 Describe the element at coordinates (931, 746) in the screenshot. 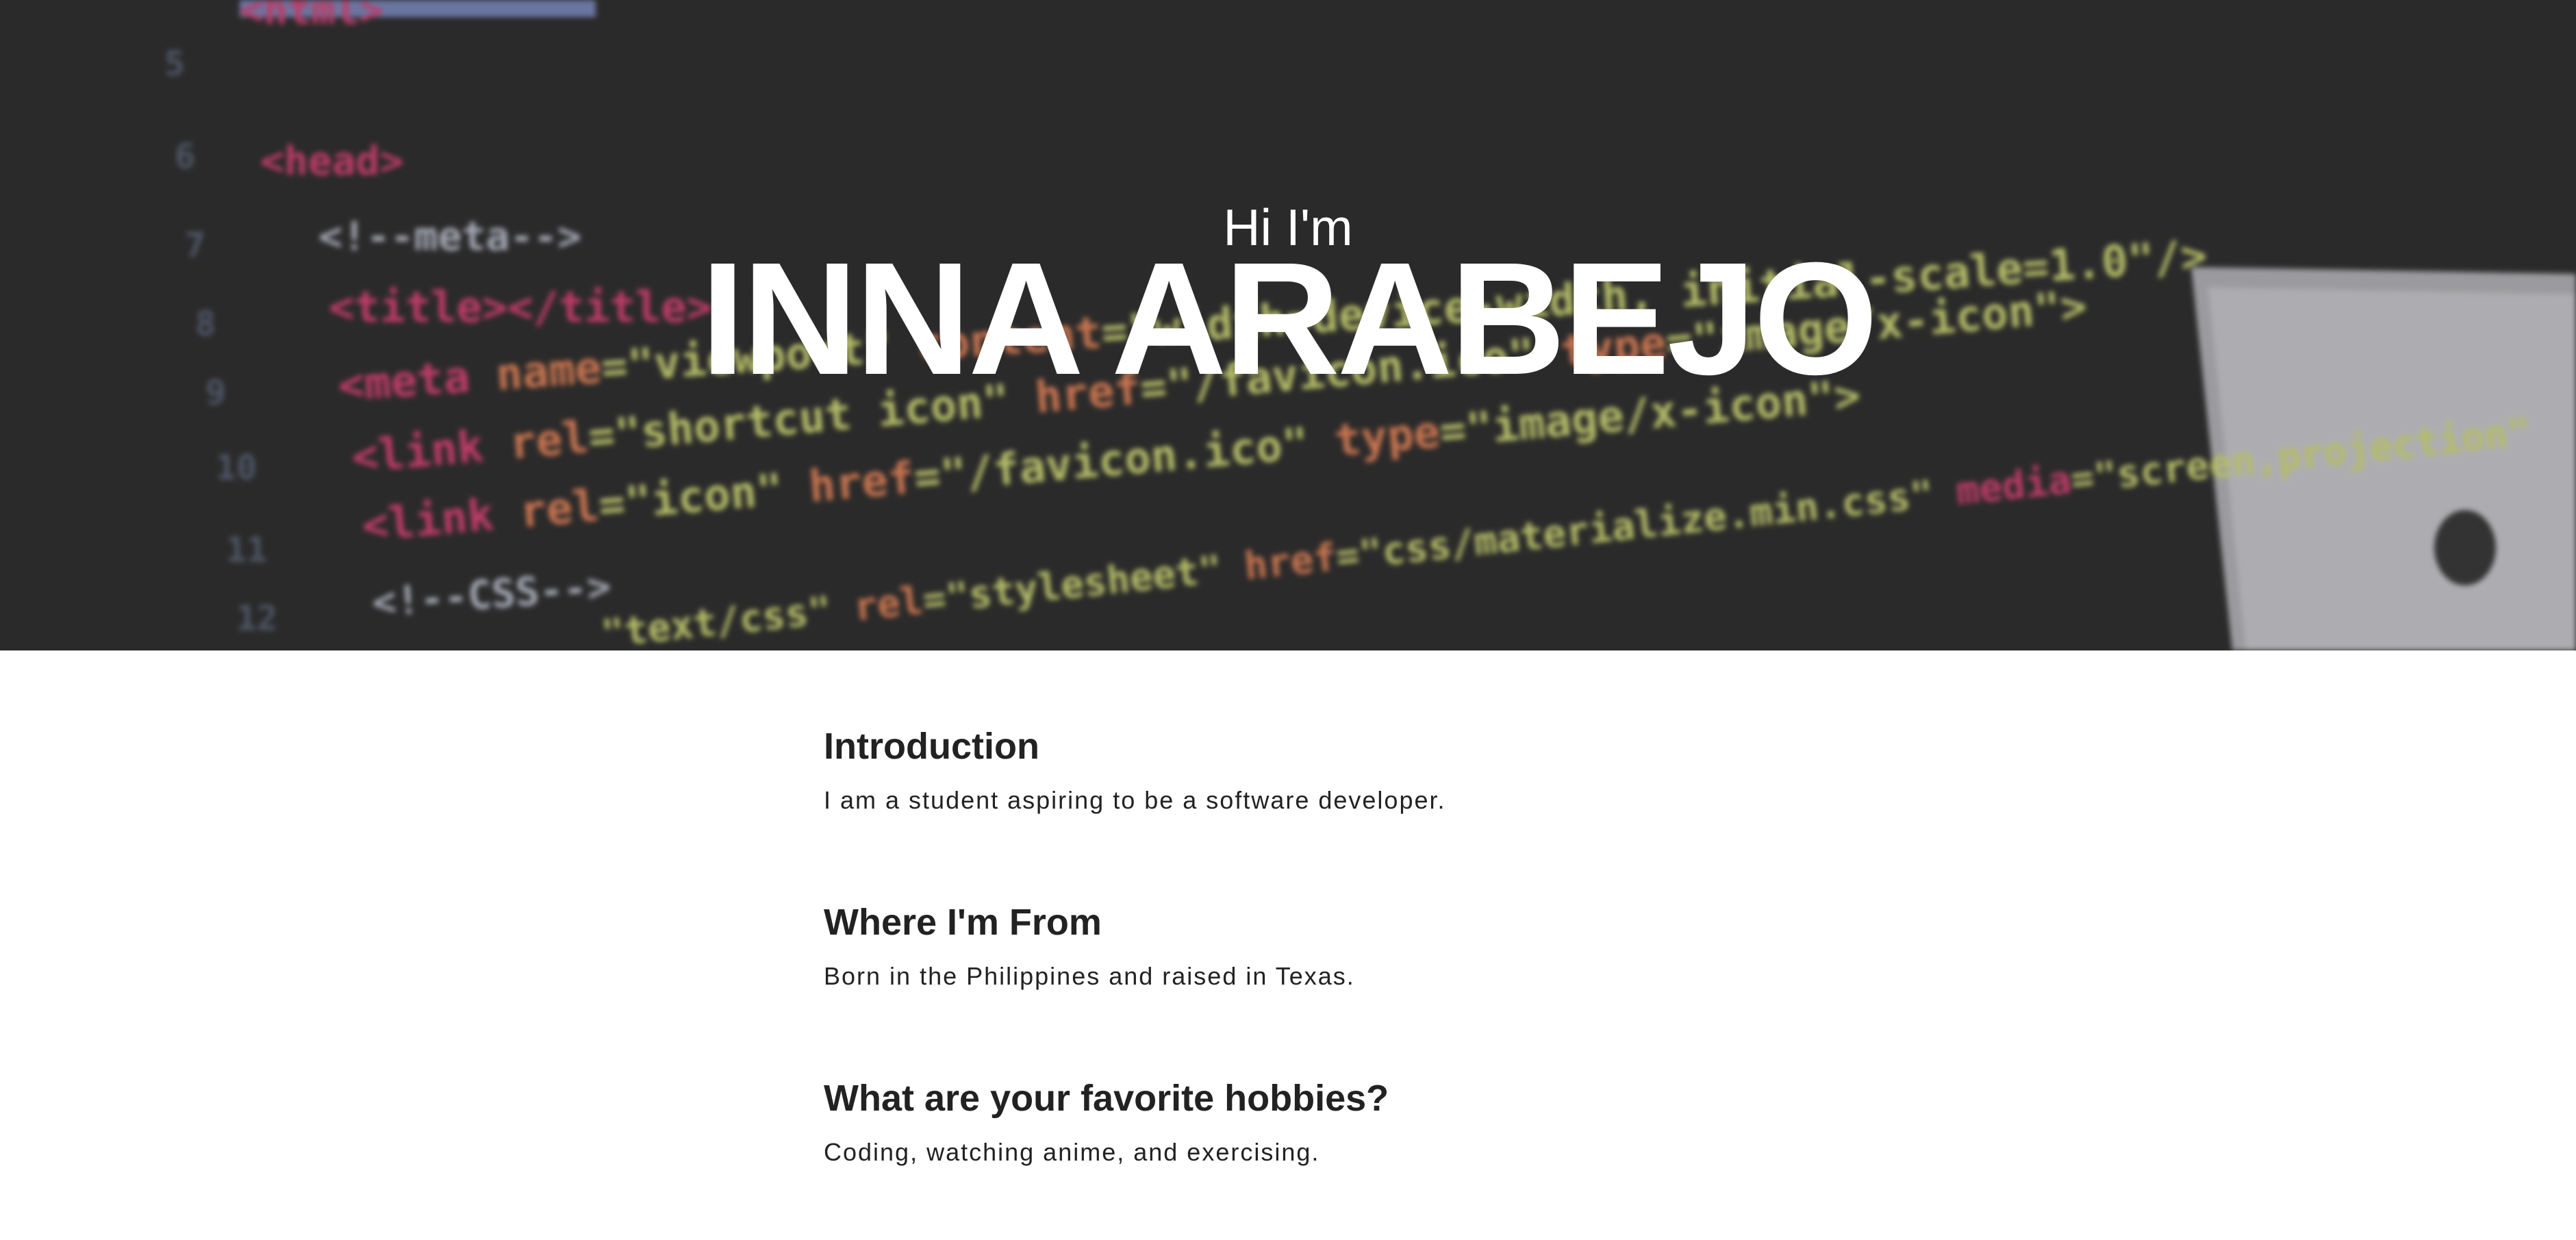

I see `section-heading: Introduction` at that location.